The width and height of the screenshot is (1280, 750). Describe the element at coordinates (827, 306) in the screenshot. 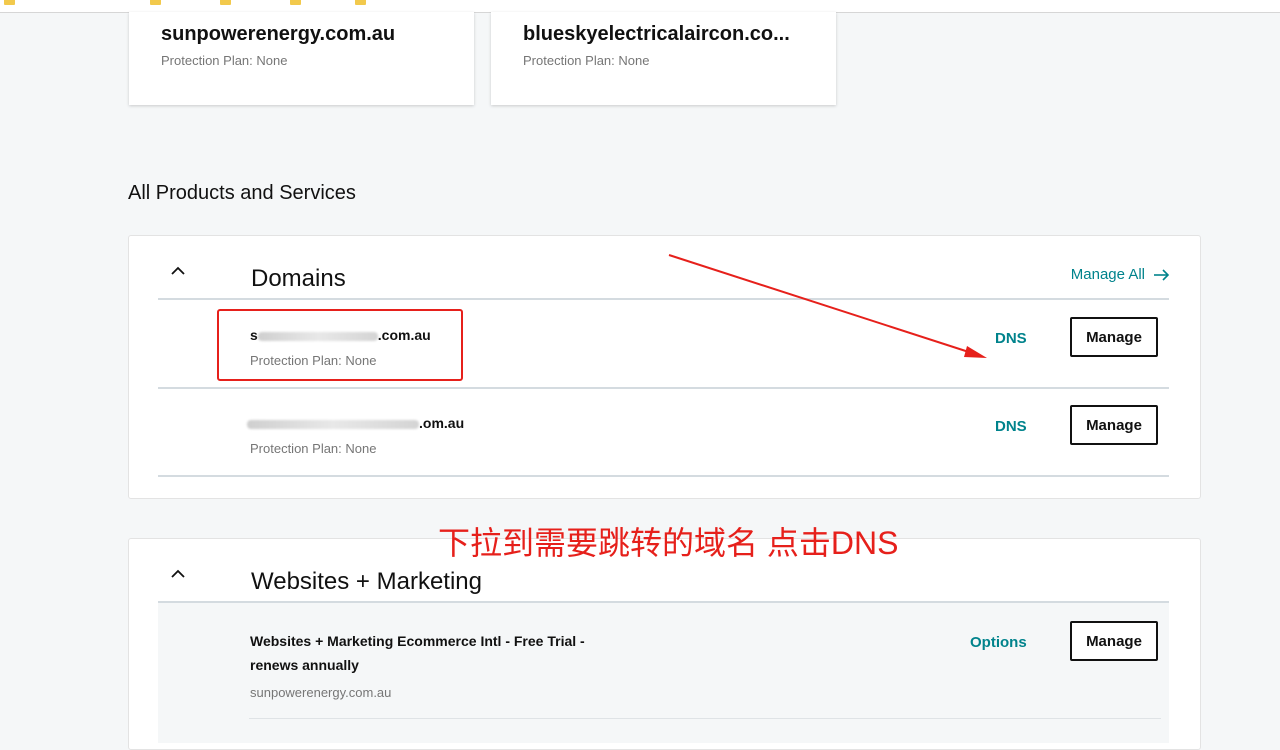

I see `annotation-arrow` at that location.